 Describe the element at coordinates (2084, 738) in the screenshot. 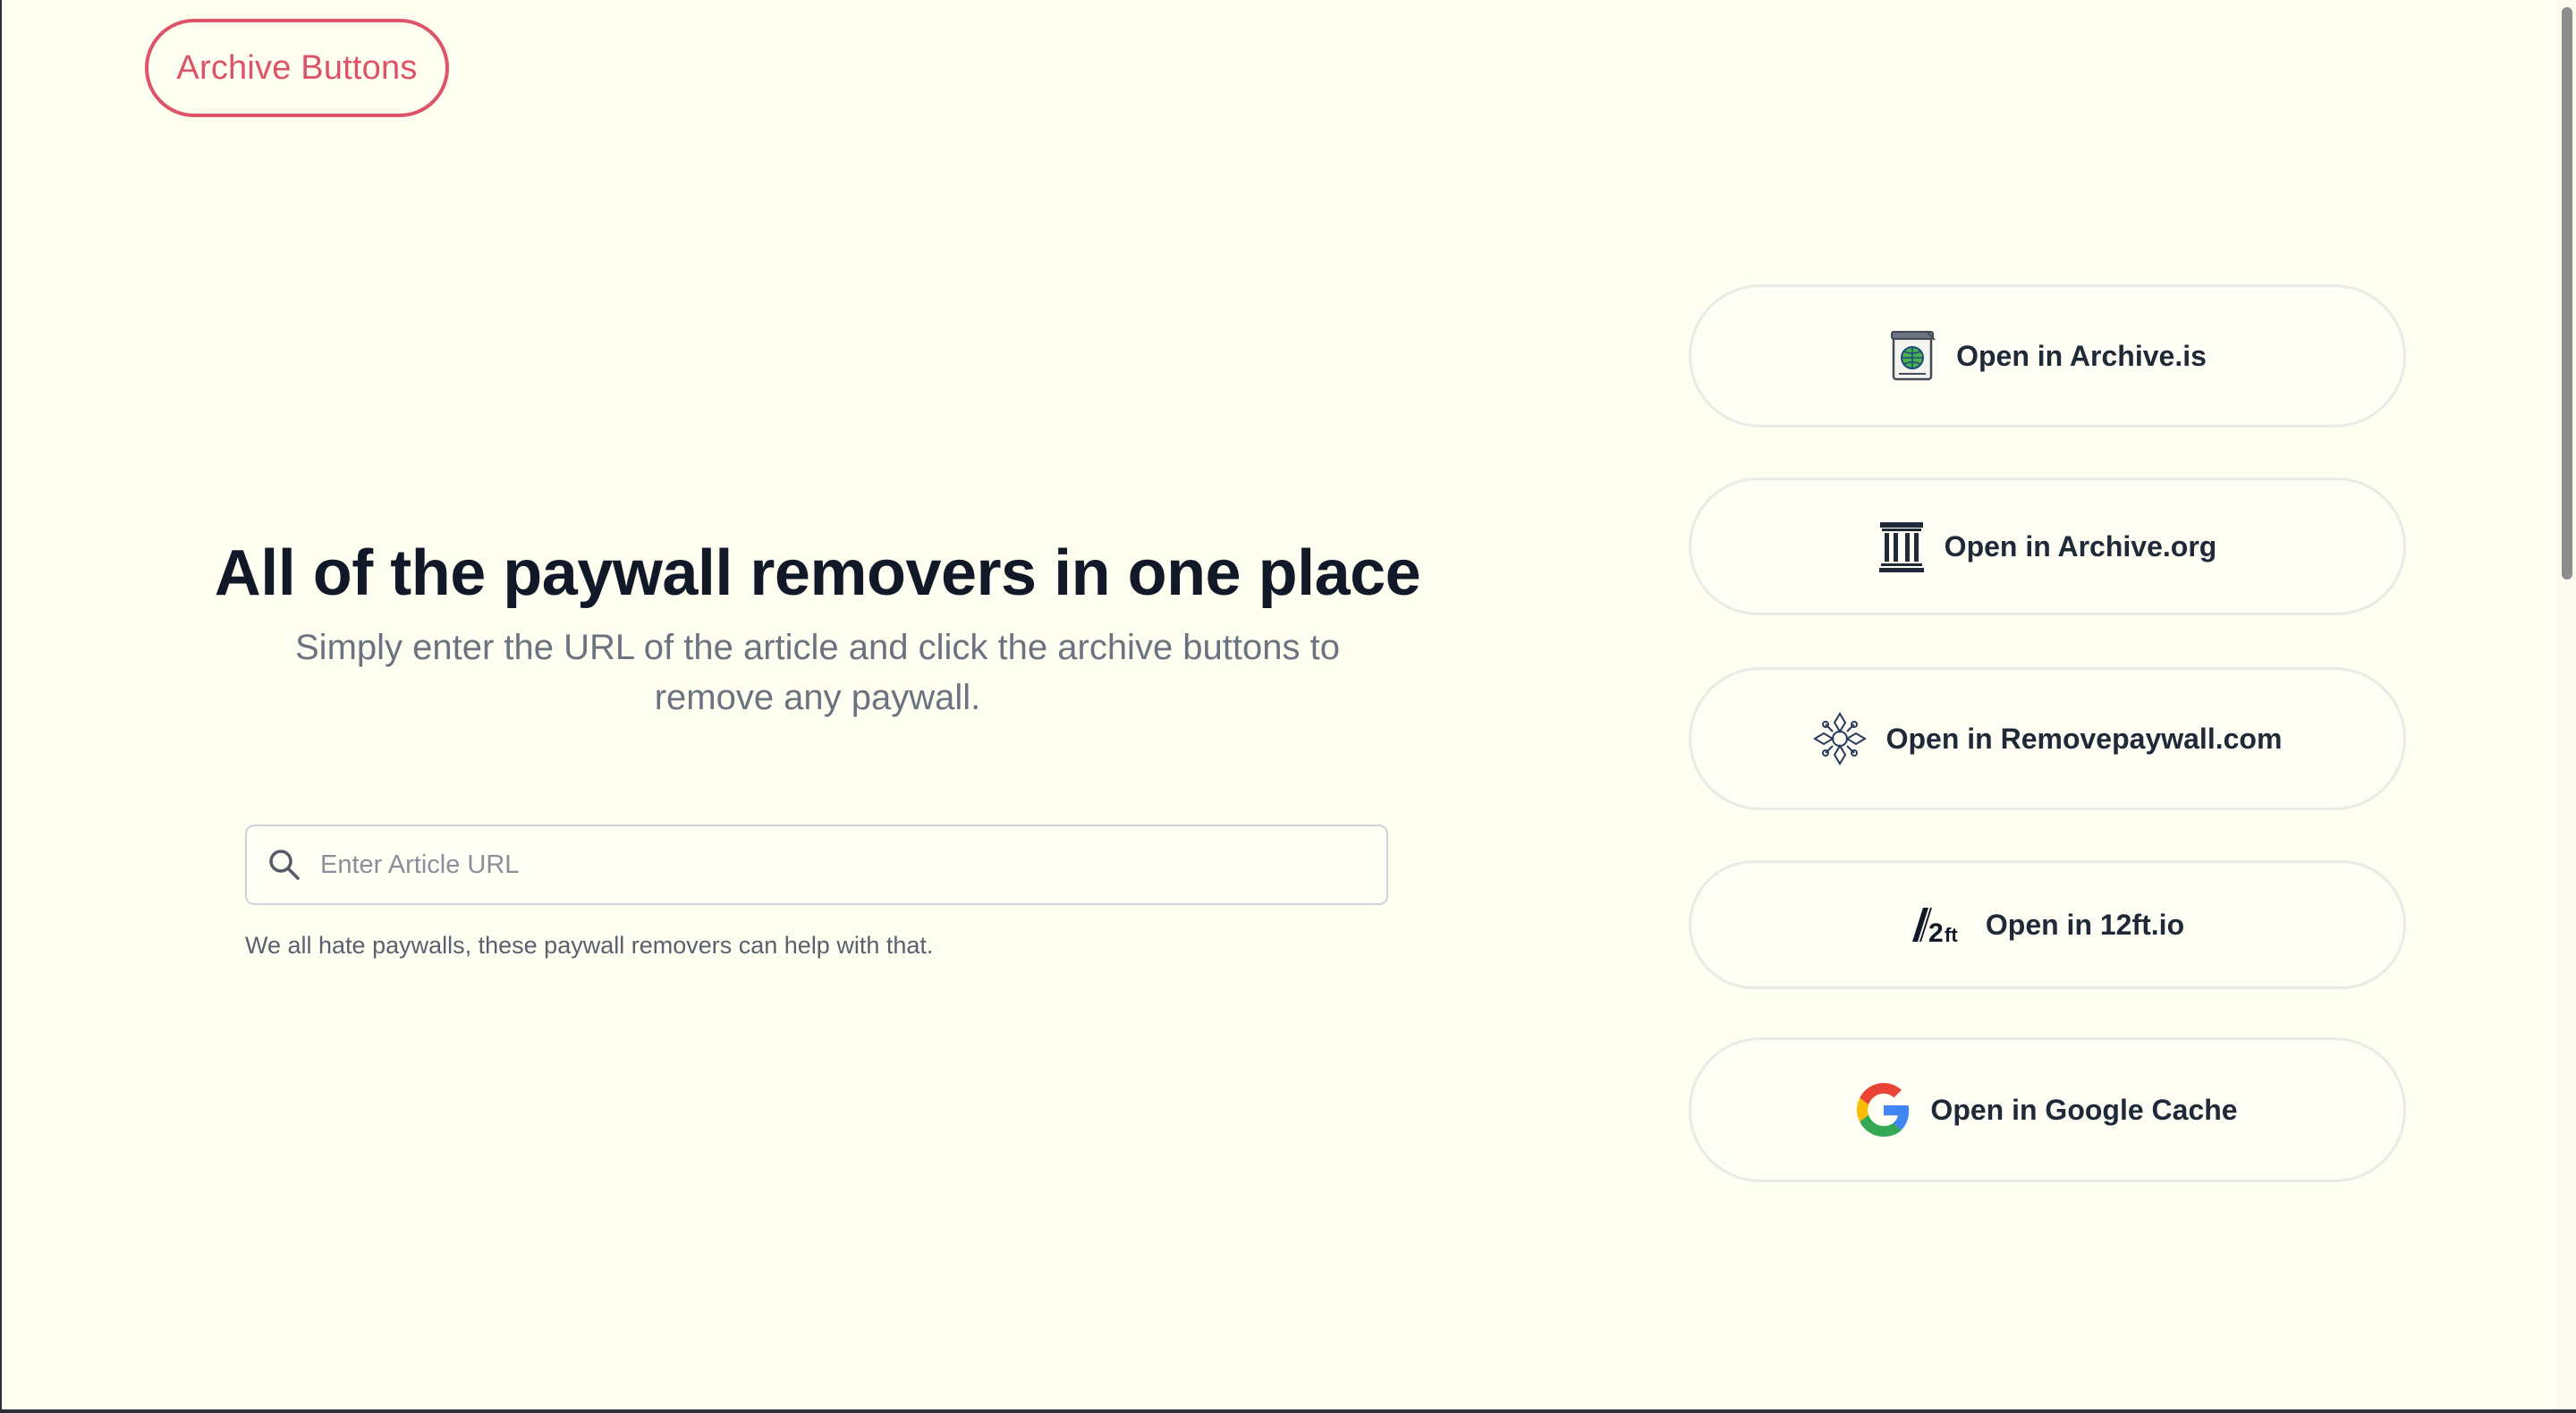

I see `open-removepaywall-label: Open in Removepaywall.com` at that location.